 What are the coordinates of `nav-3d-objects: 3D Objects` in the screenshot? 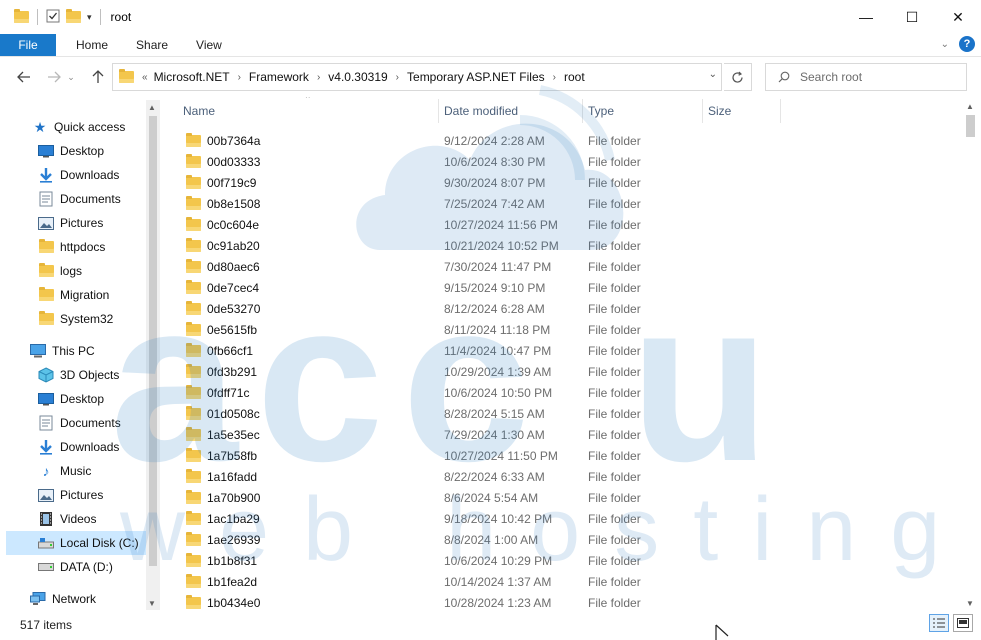 It's located at (78, 375).